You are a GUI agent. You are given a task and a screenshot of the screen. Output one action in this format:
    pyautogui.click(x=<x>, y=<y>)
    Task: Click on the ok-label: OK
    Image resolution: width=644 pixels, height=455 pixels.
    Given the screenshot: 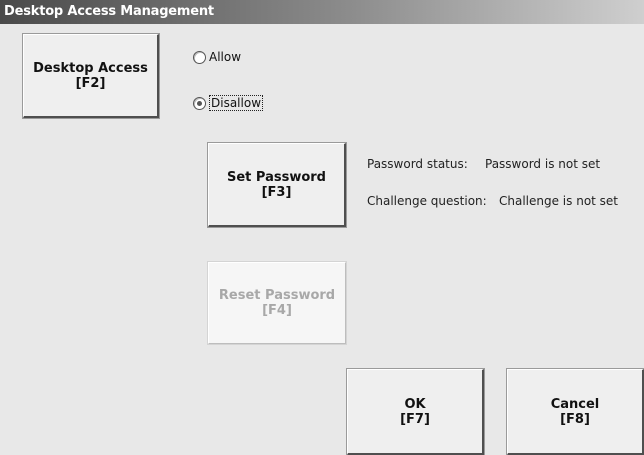 What is the action you would take?
    pyautogui.click(x=415, y=404)
    